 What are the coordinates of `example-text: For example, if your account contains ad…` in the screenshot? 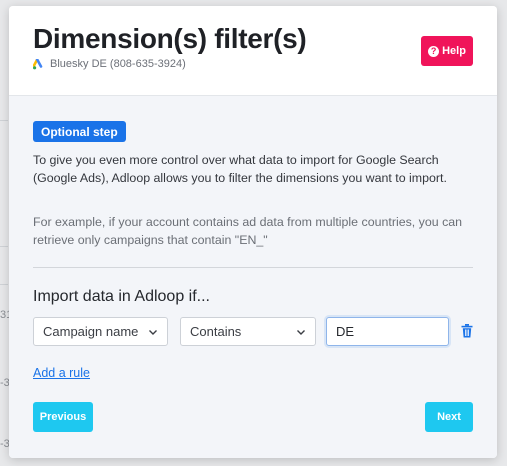 It's located at (248, 231).